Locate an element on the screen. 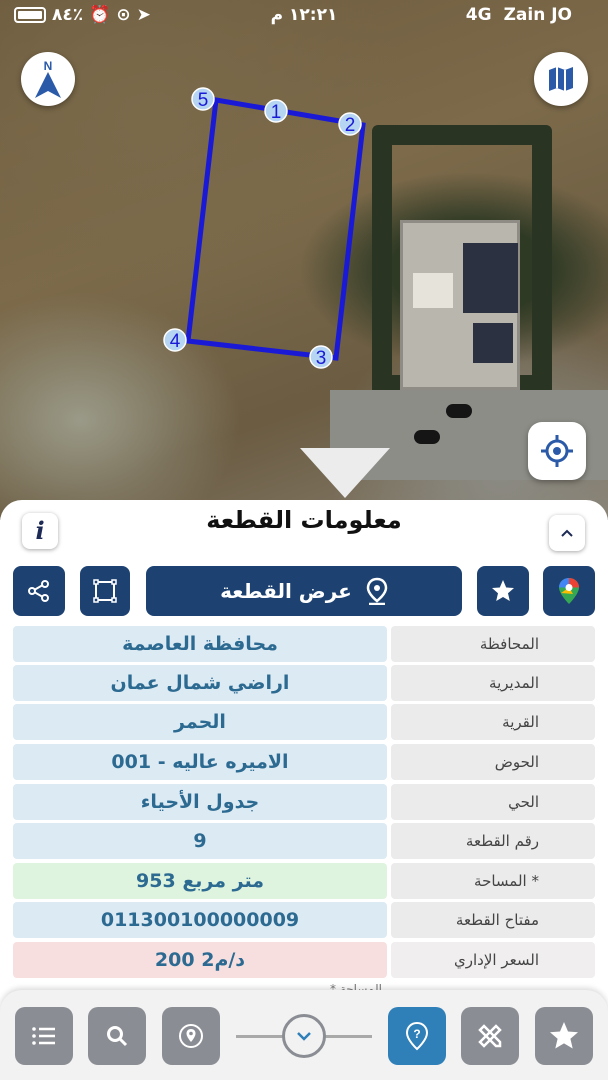 This screenshot has height=1080, width=608. table-row: الاميره عاليه - 001 الحوض is located at coordinates (304, 762).